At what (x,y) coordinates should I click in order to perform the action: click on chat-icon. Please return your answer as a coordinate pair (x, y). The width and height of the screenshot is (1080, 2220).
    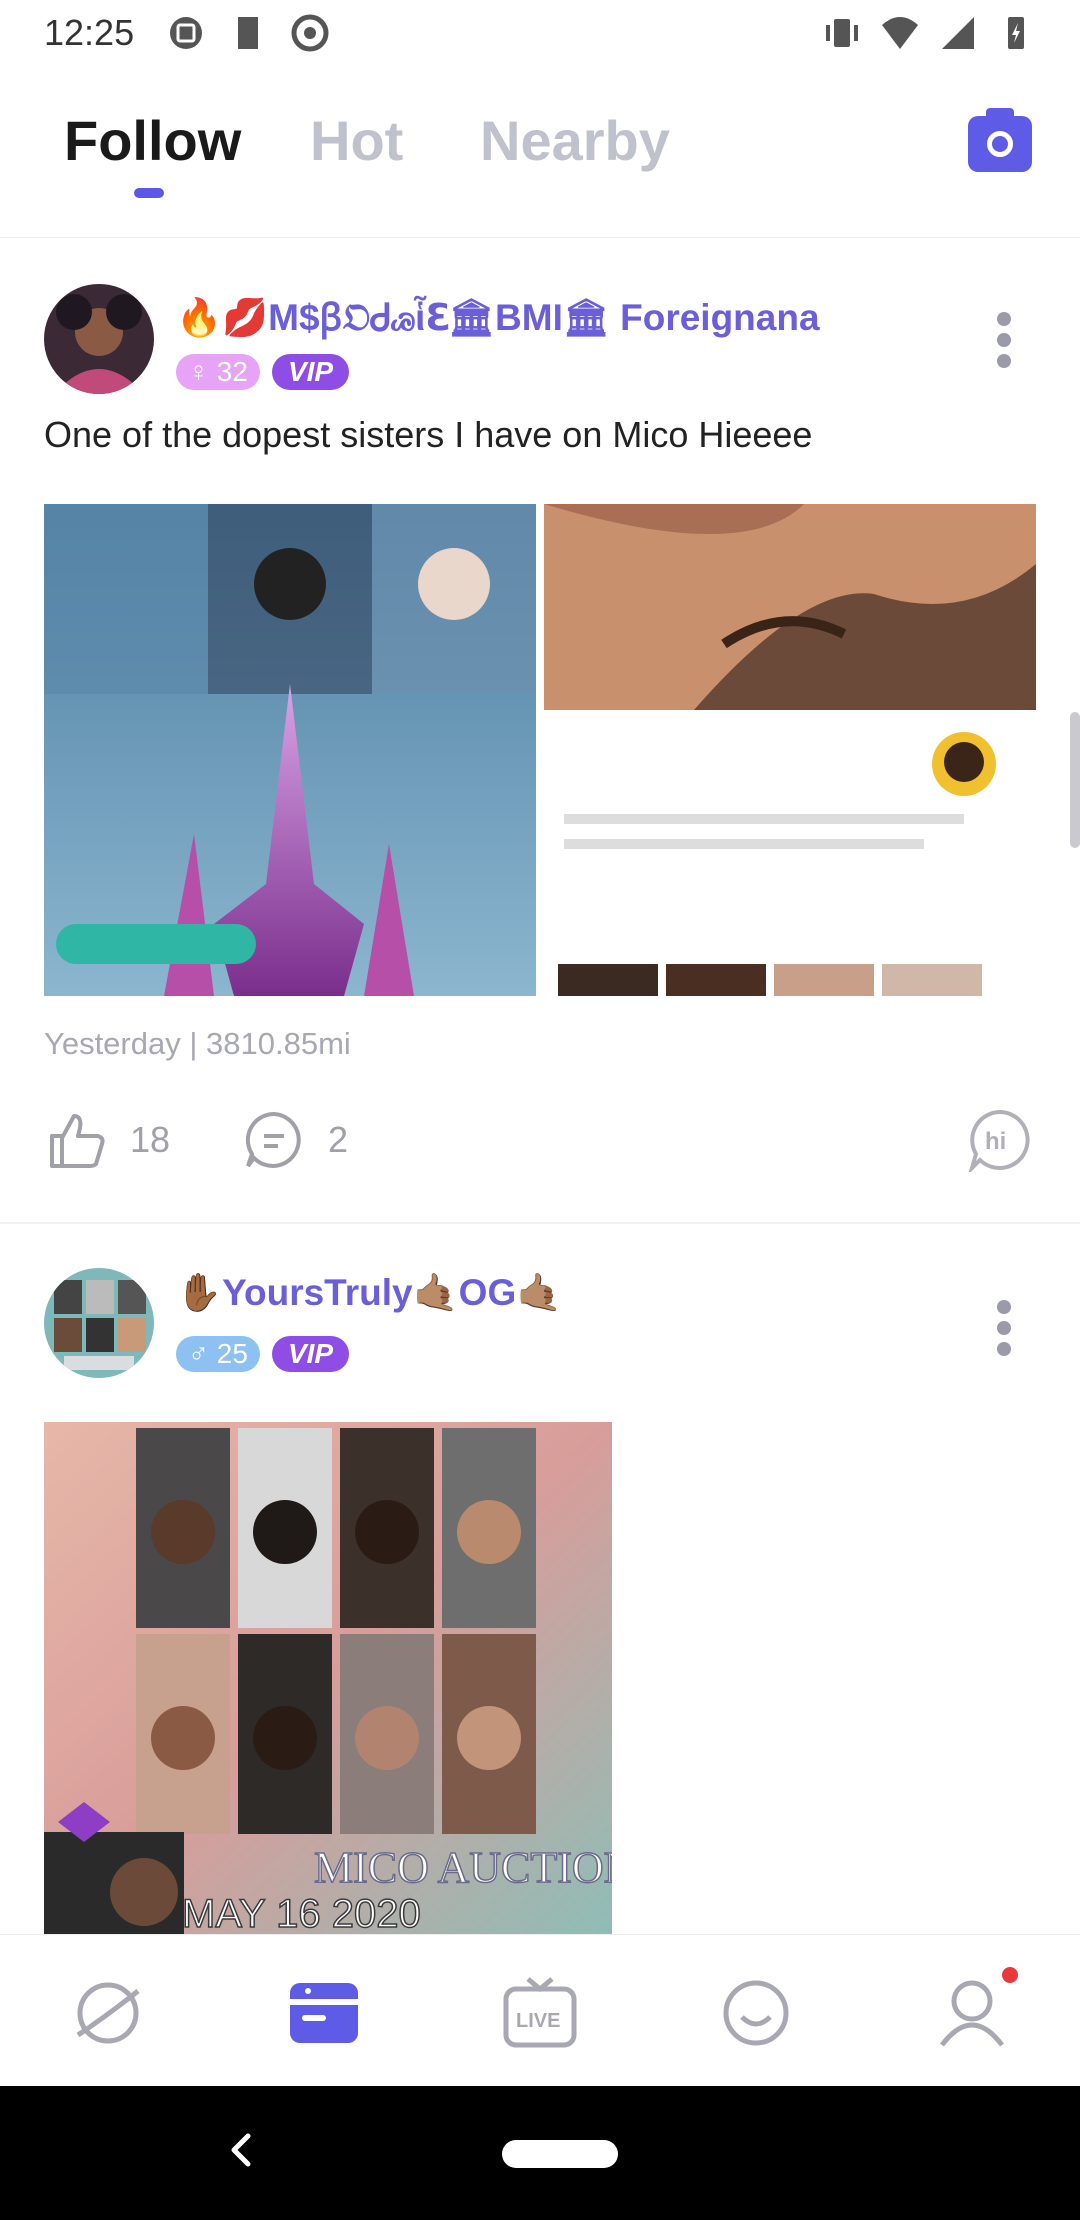
    Looking at the image, I should click on (756, 2013).